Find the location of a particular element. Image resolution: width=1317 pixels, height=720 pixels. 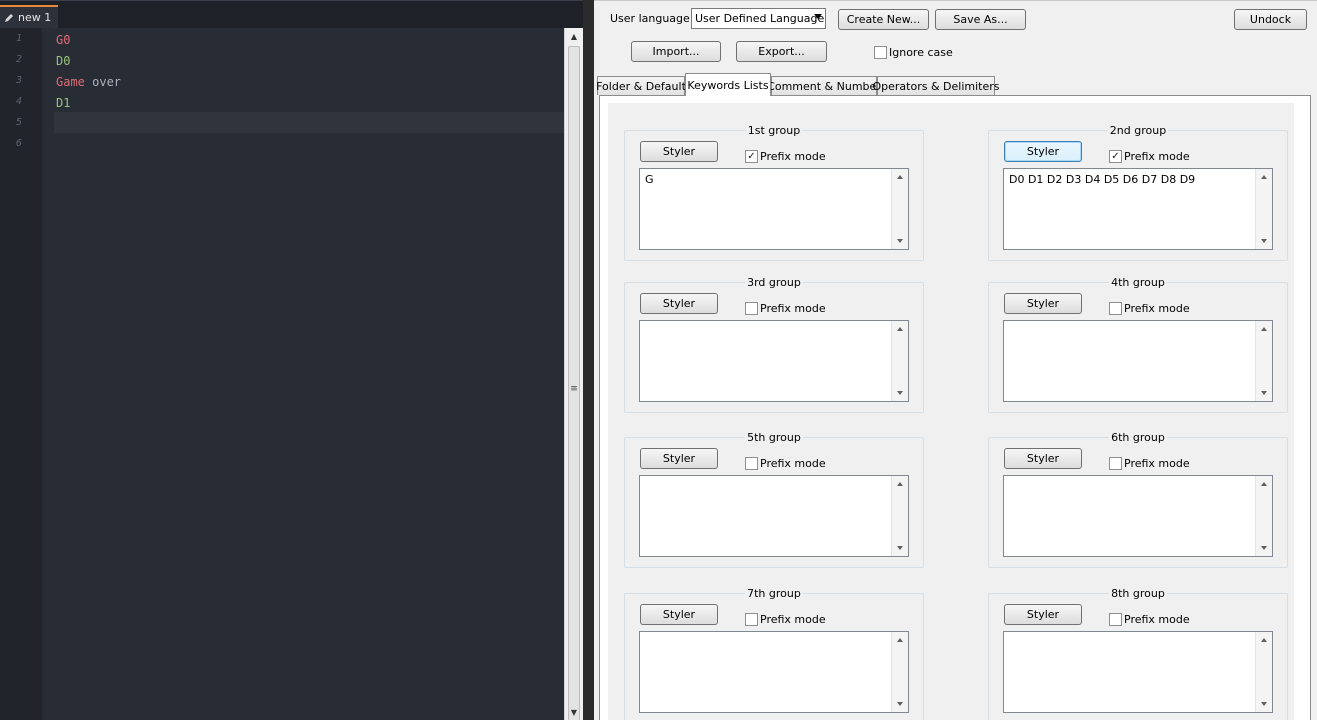

document-tab: new 1 is located at coordinates (29, 17).